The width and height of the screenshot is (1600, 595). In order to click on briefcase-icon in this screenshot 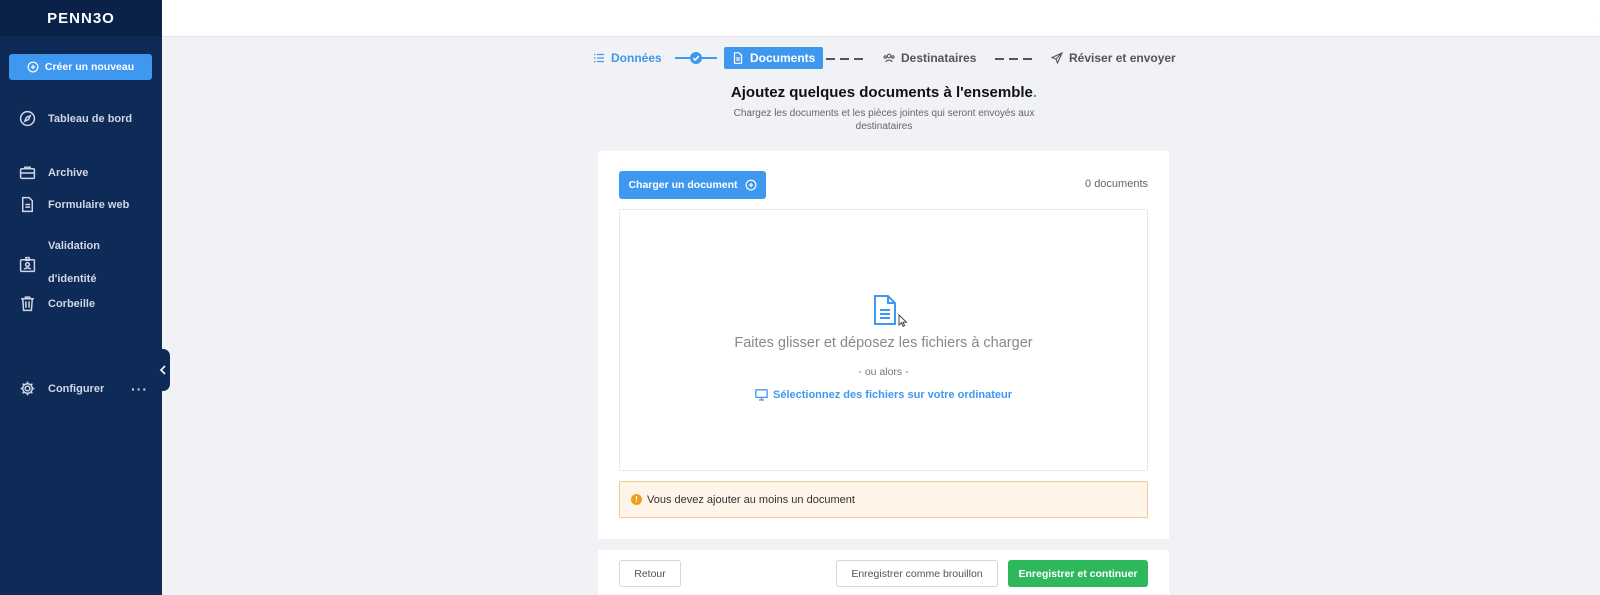, I will do `click(27, 173)`.